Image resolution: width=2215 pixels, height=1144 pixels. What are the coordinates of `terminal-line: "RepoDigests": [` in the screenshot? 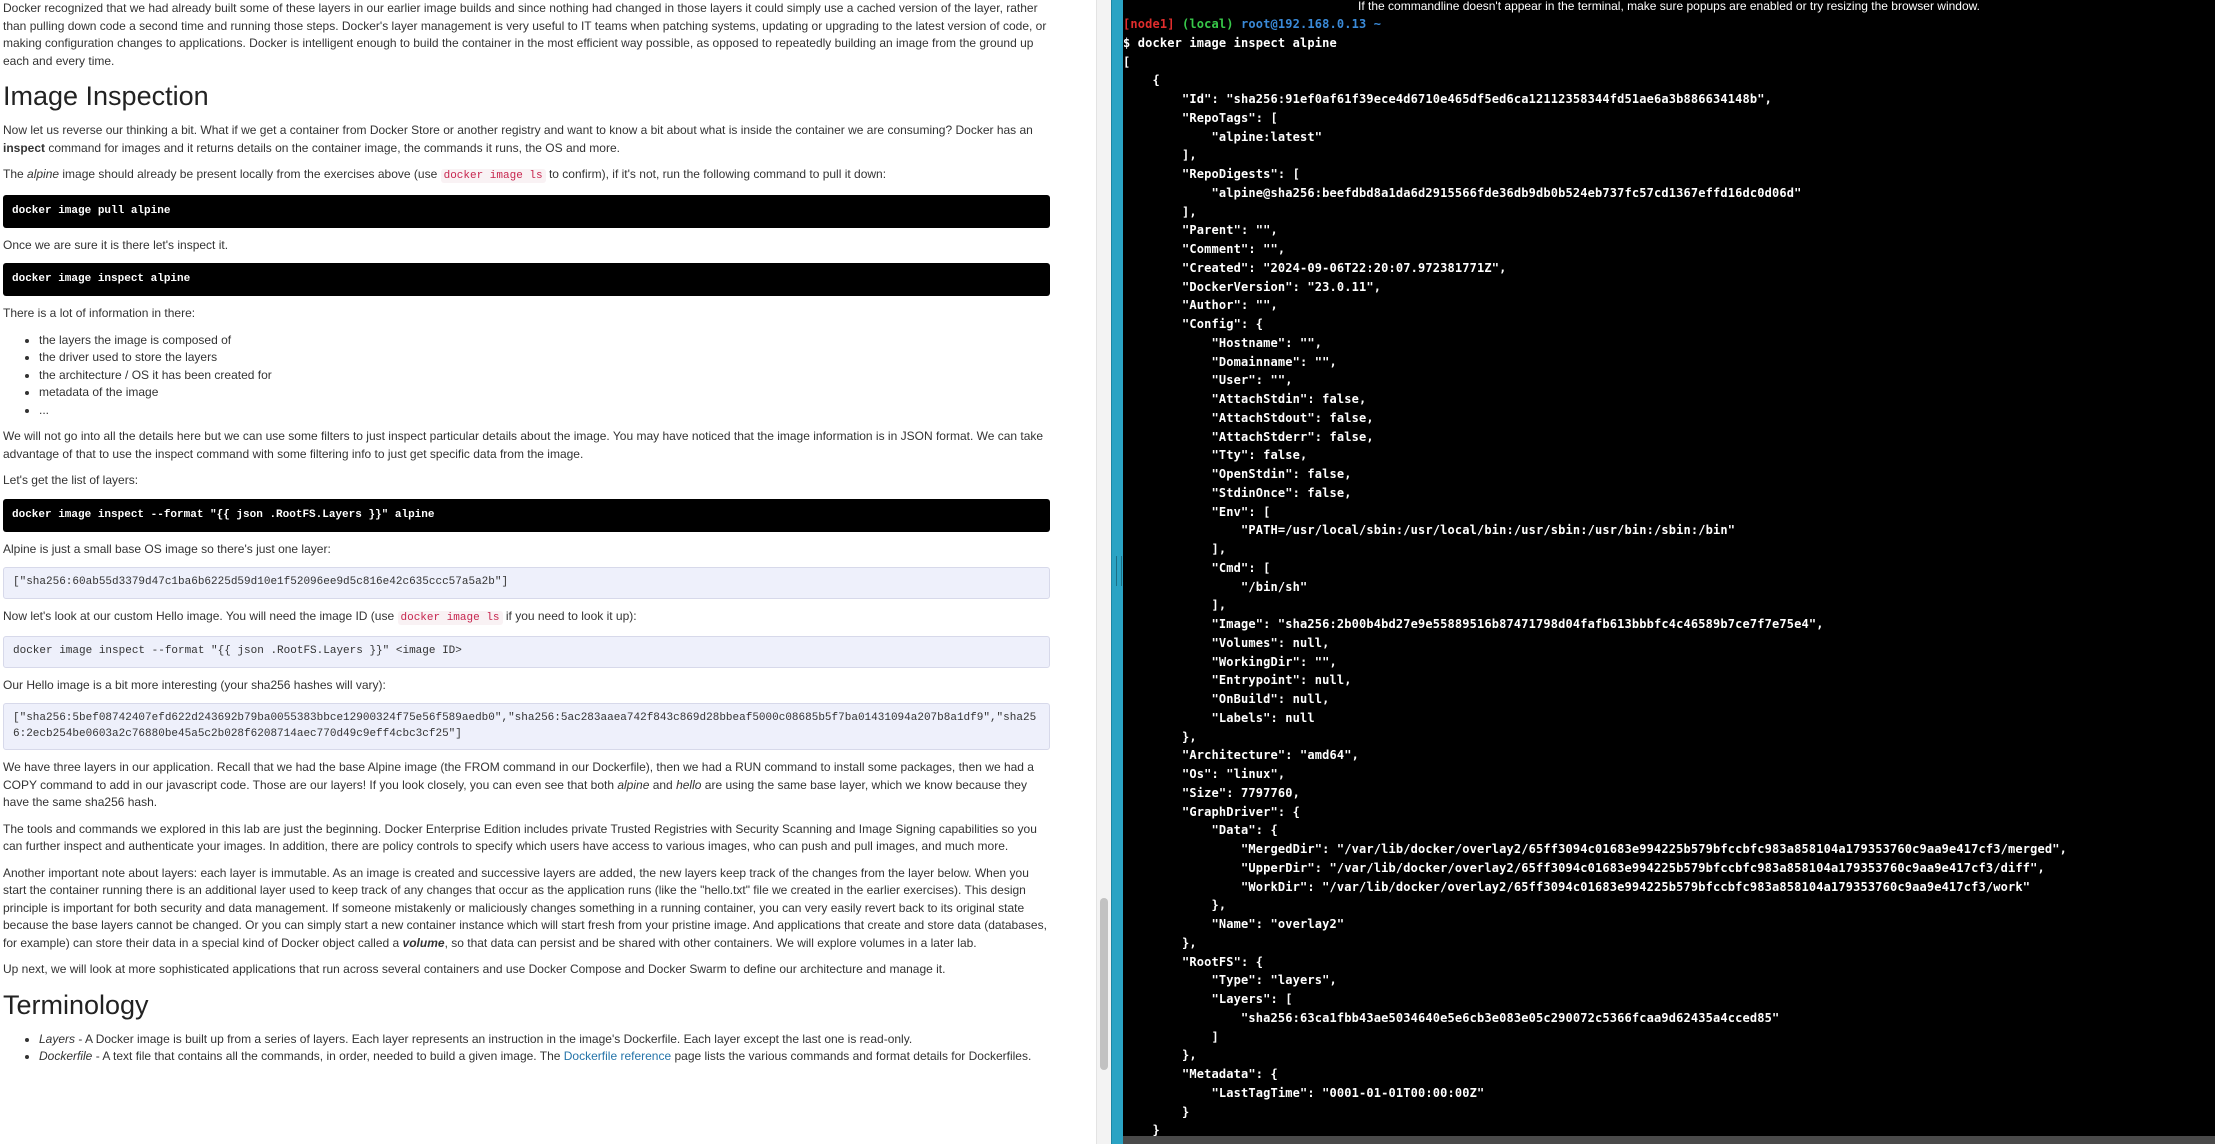 It's located at (1211, 174).